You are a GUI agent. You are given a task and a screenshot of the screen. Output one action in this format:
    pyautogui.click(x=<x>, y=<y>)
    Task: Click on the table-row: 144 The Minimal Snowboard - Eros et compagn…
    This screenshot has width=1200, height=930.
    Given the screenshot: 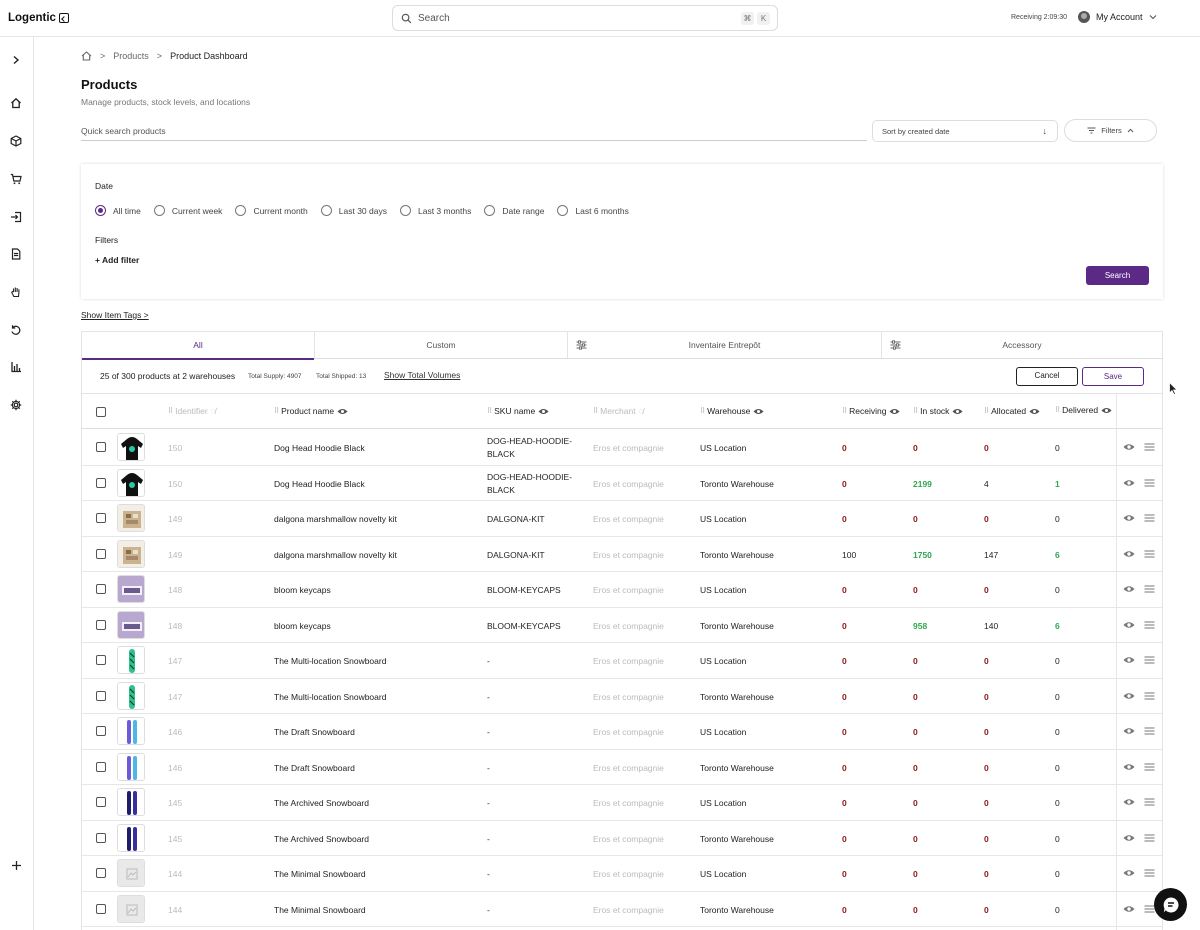 What is the action you would take?
    pyautogui.click(x=622, y=874)
    